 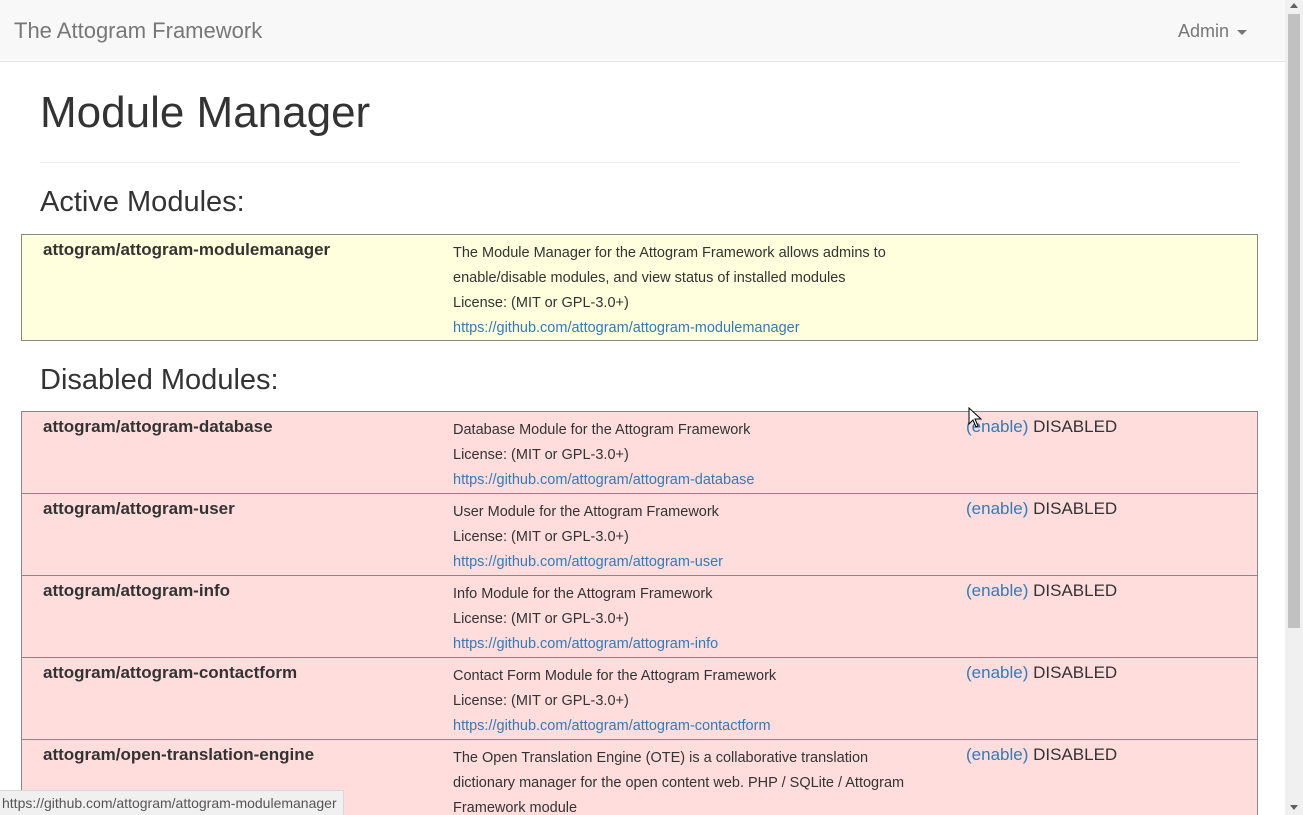 I want to click on admin-label: Admin, so click(x=1203, y=31).